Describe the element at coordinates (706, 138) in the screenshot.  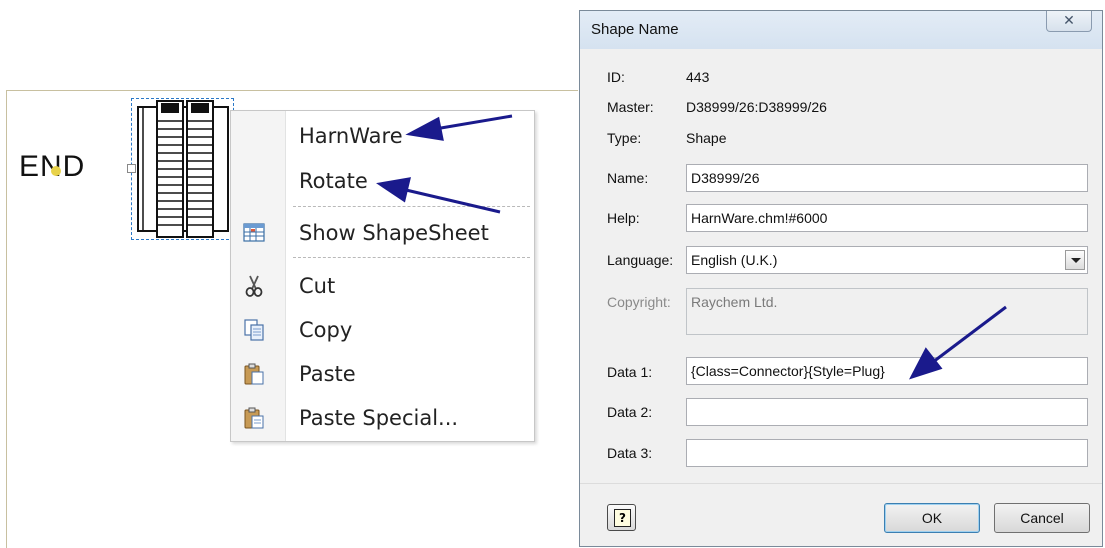
I see `type-value: Shape` at that location.